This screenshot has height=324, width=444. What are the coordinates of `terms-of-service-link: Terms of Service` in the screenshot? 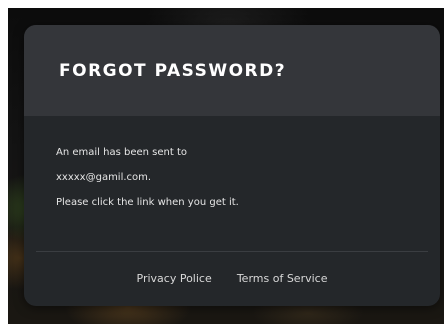 It's located at (282, 278).